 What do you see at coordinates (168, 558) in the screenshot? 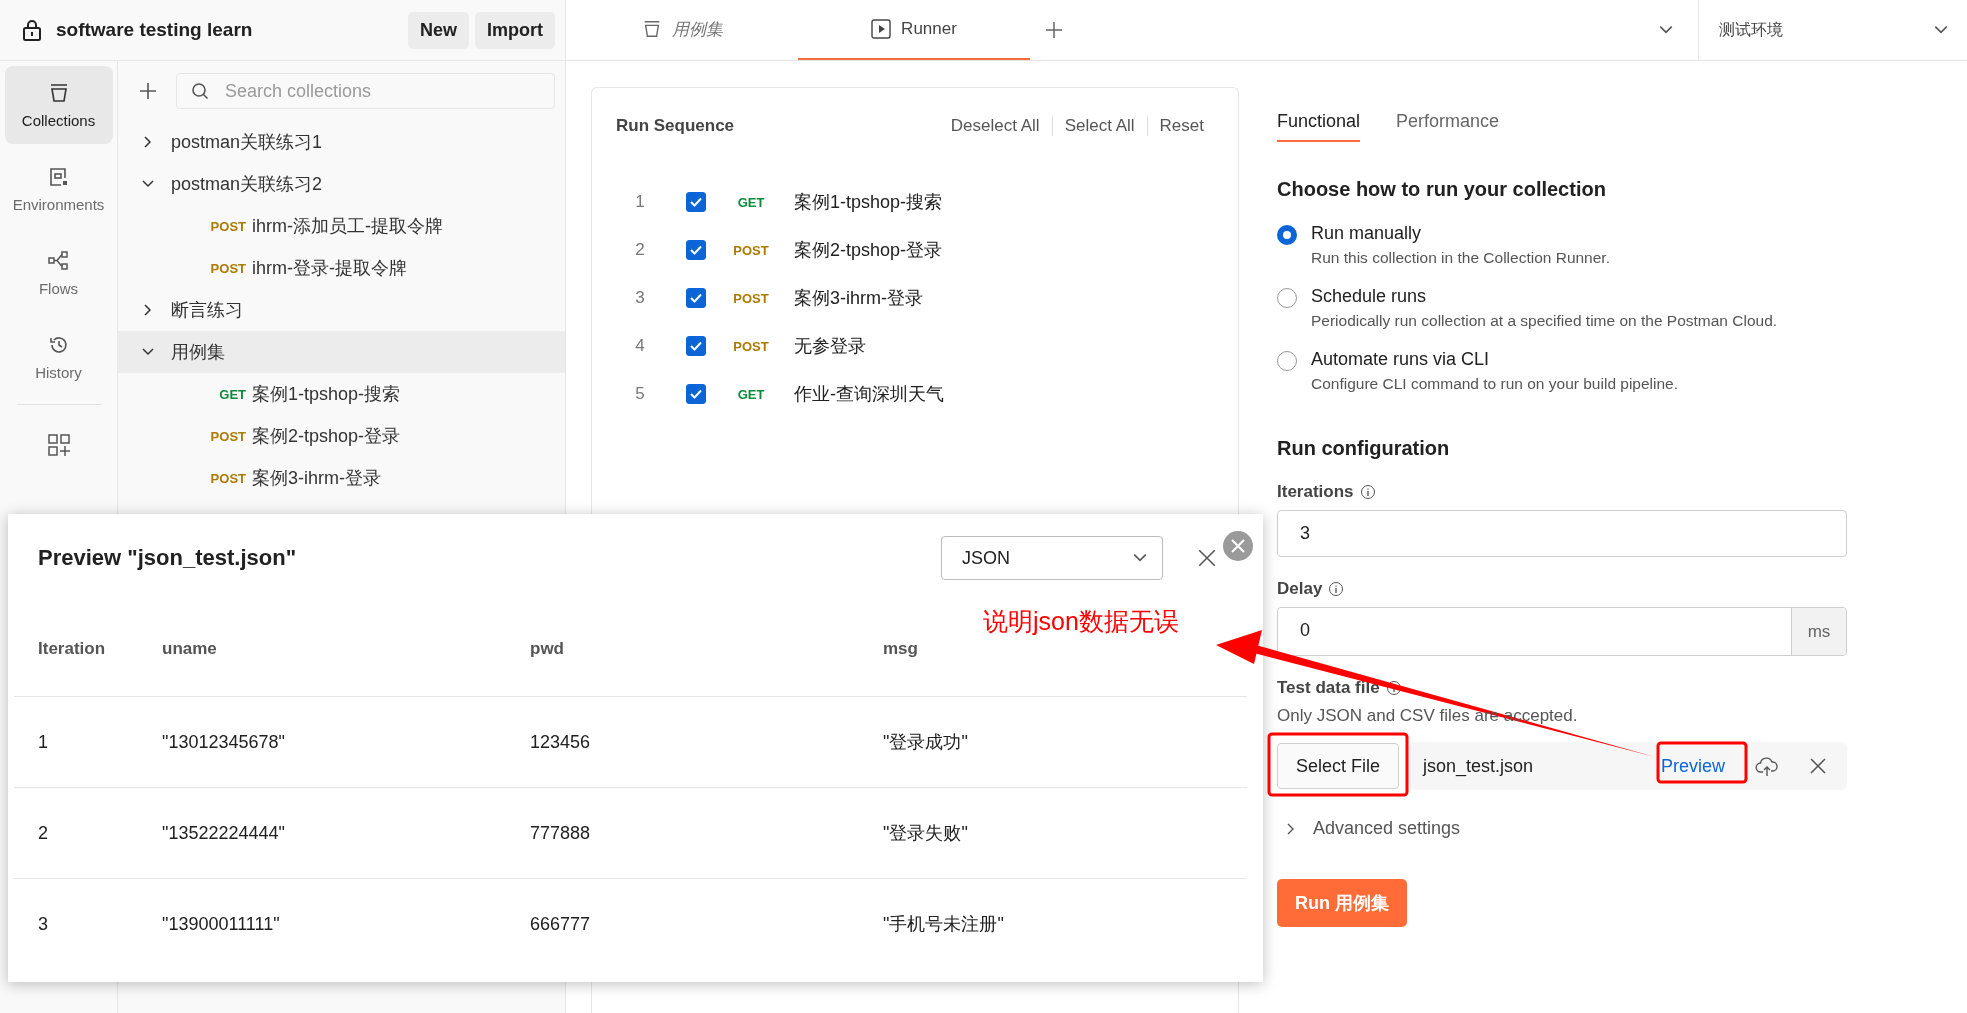
I see `dialog-title: Preview "json_test.json"` at bounding box center [168, 558].